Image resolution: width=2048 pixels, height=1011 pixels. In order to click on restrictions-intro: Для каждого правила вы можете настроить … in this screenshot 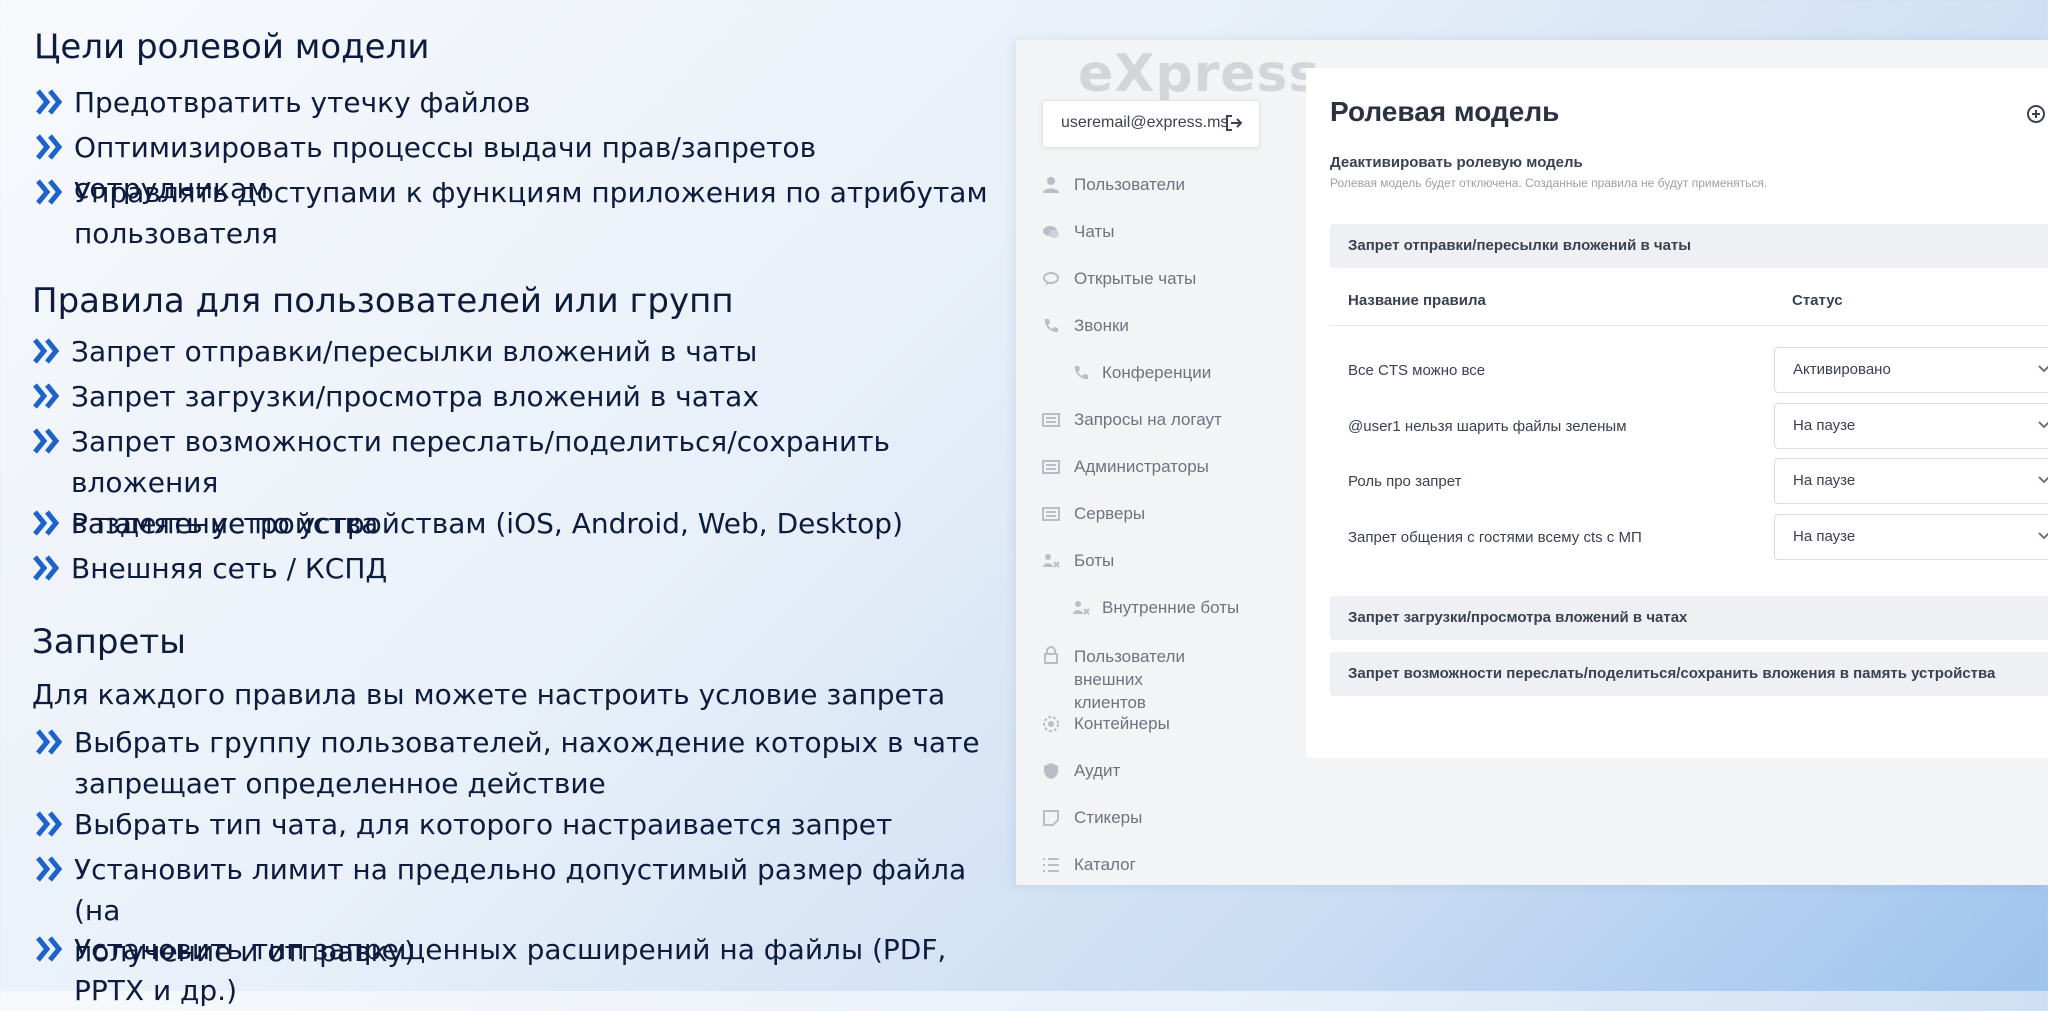, I will do `click(489, 694)`.